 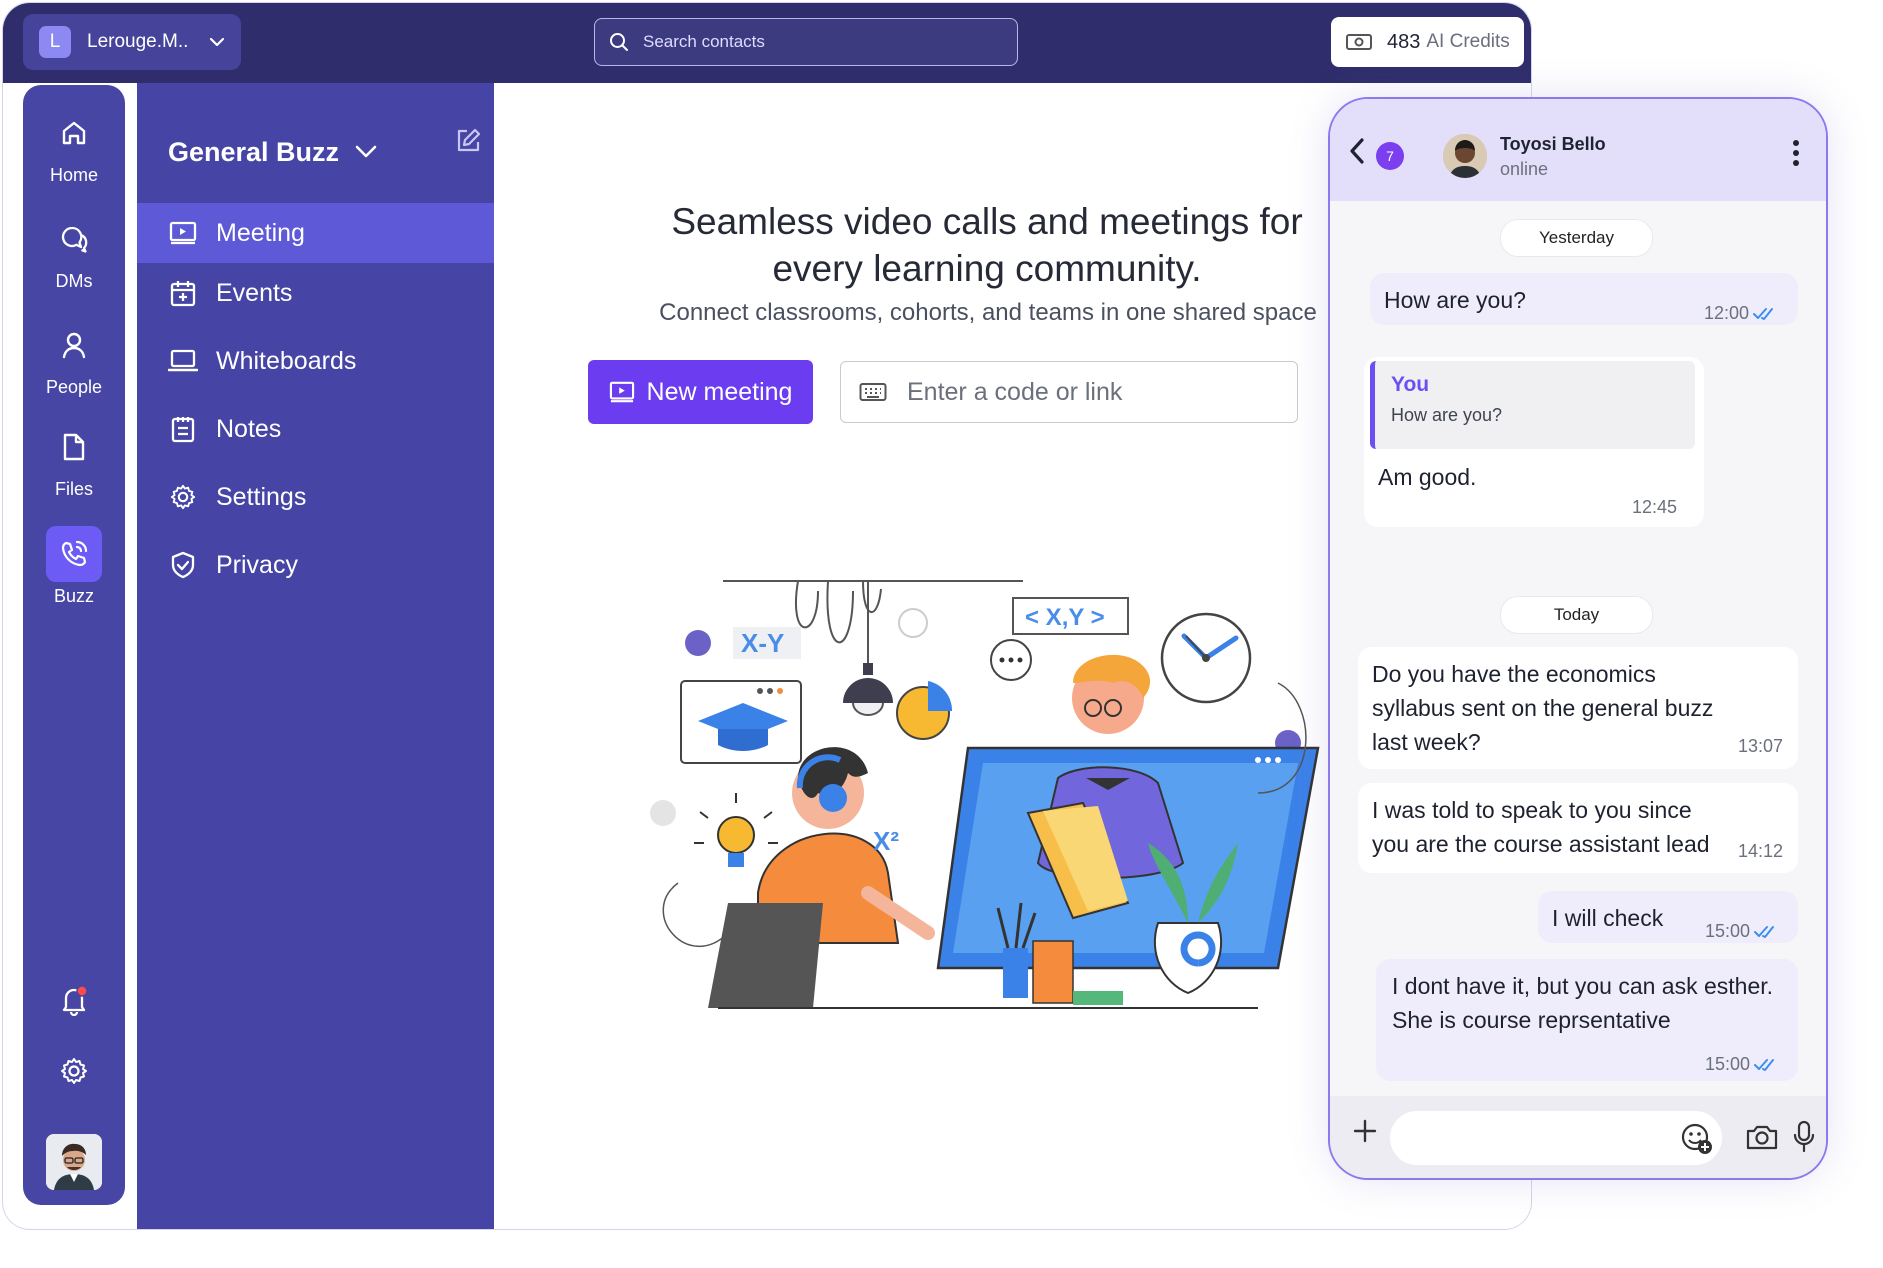 I want to click on sidebar-item-events: Events, so click(x=315, y=293).